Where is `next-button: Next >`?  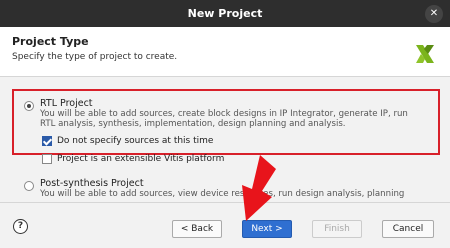 next-button: Next > is located at coordinates (267, 229).